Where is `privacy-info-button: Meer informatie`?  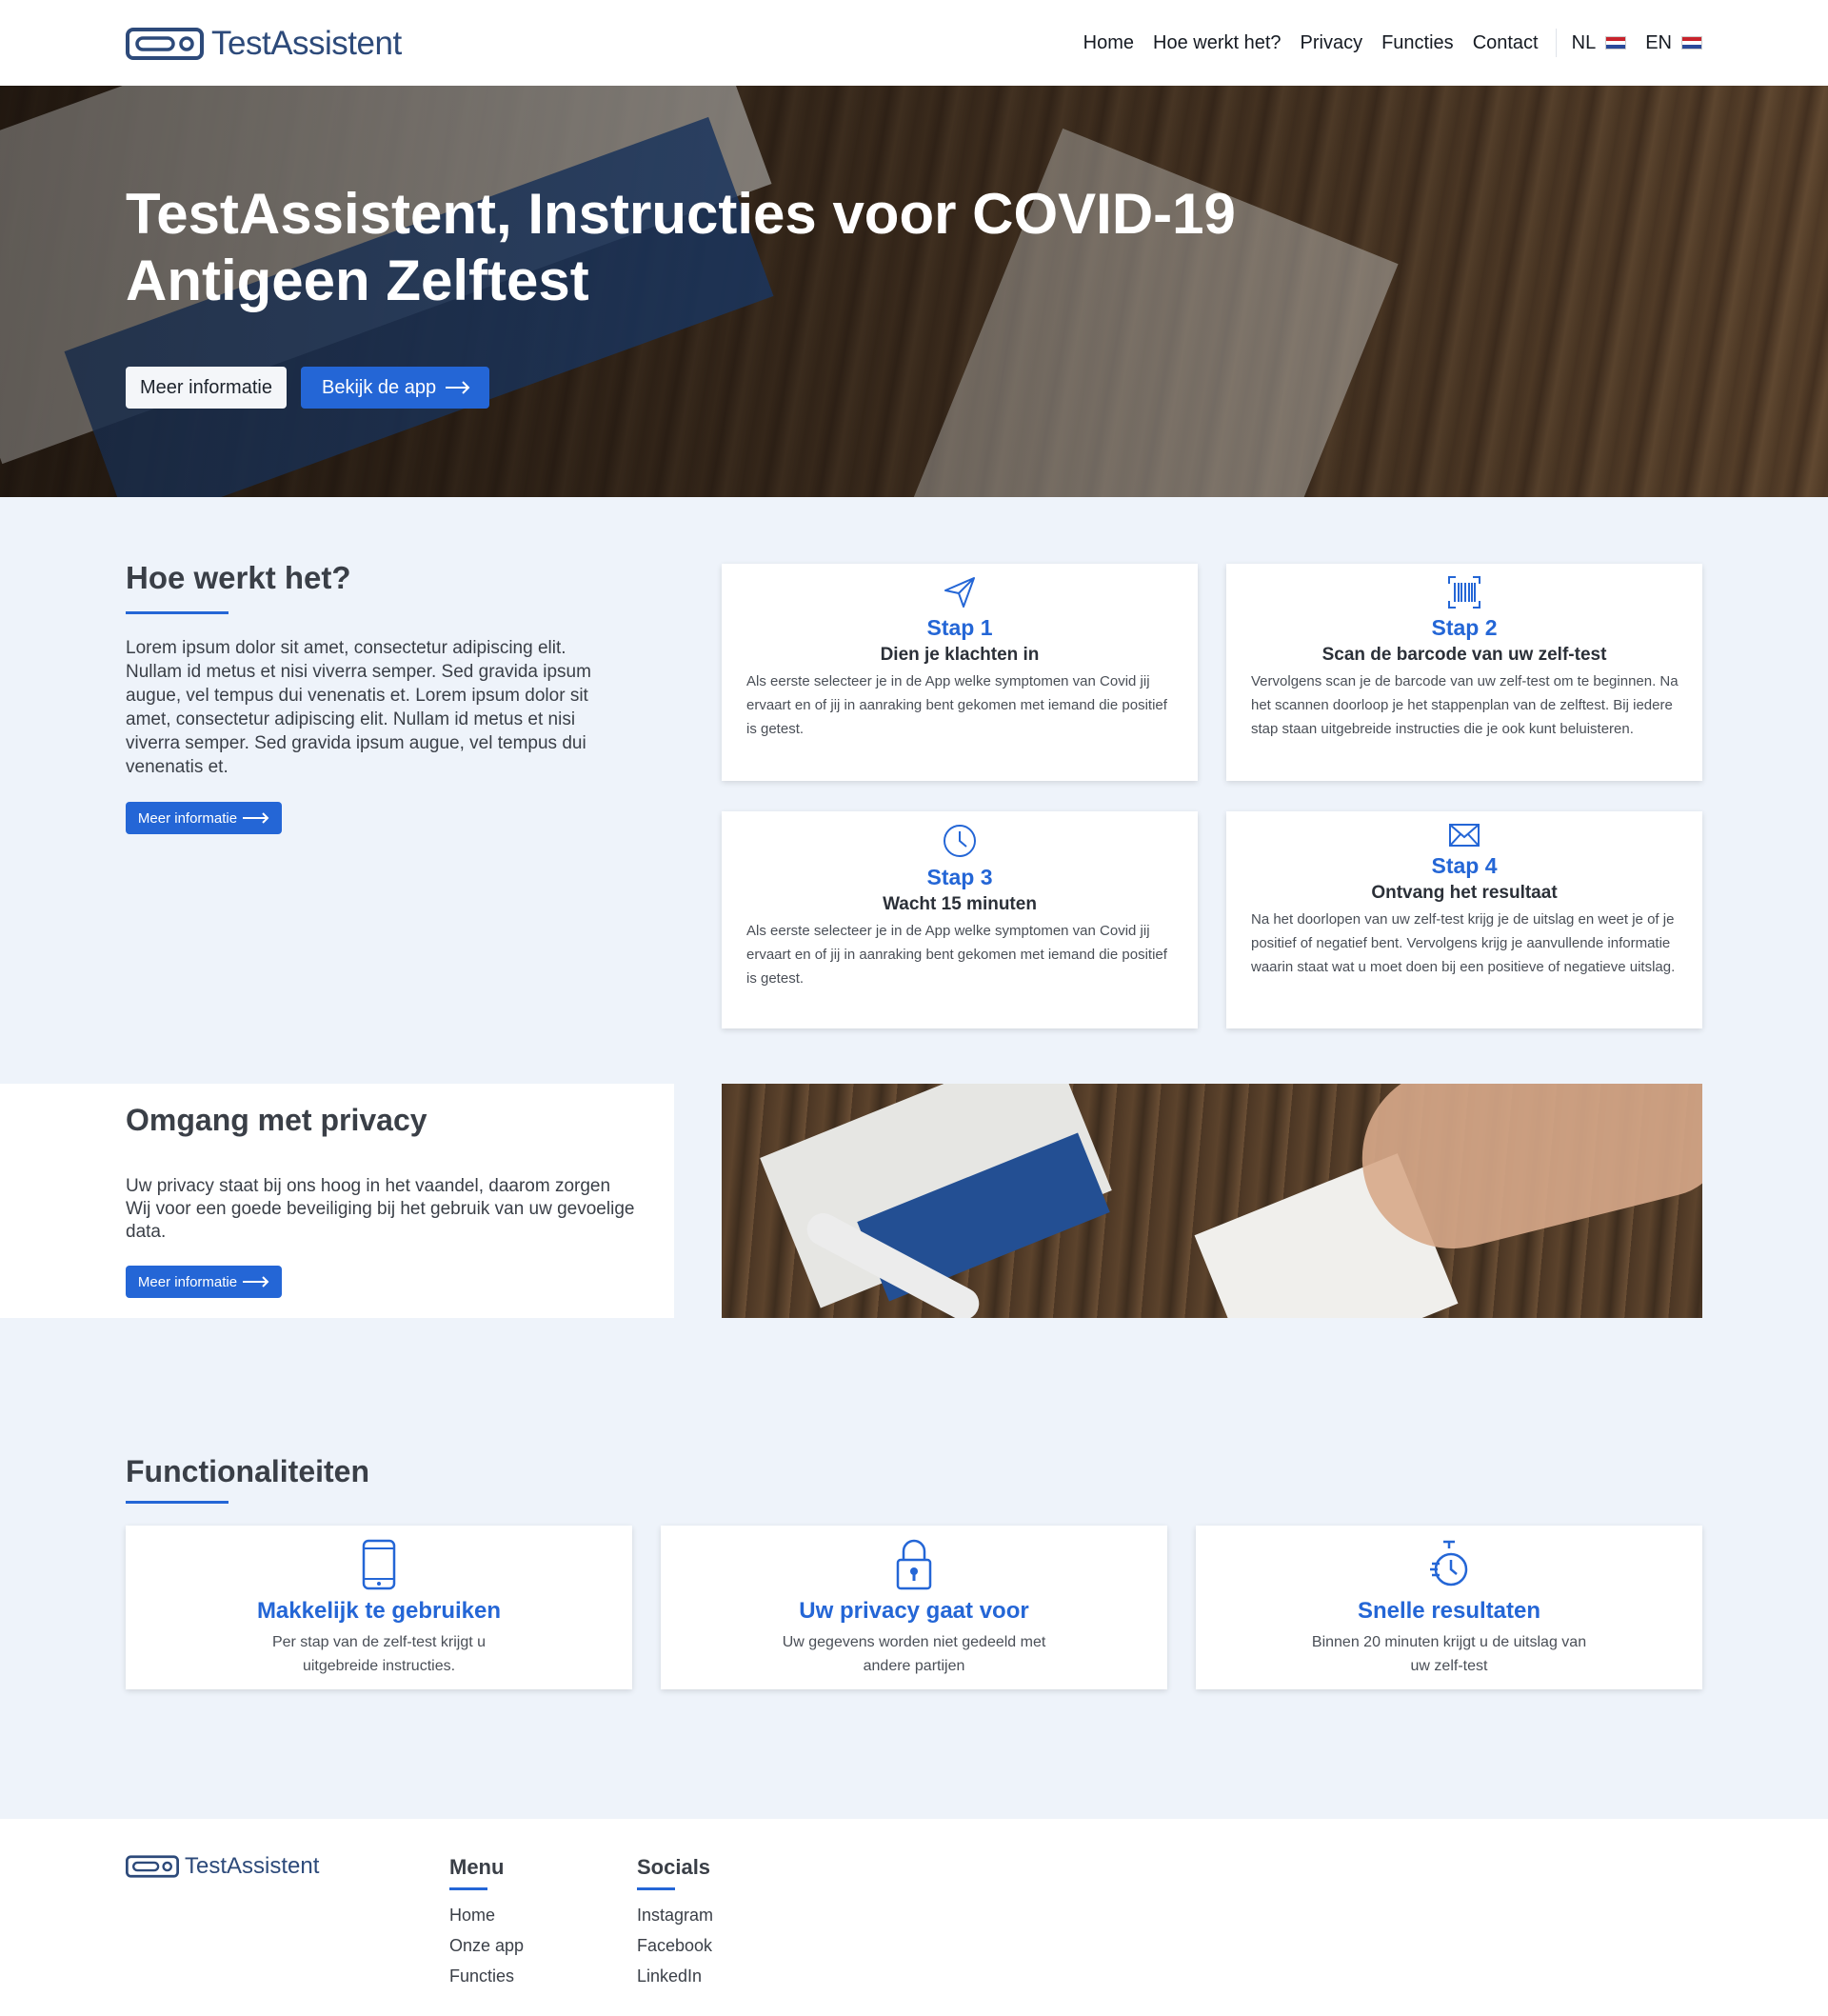
privacy-info-button: Meer informatie is located at coordinates (204, 1282).